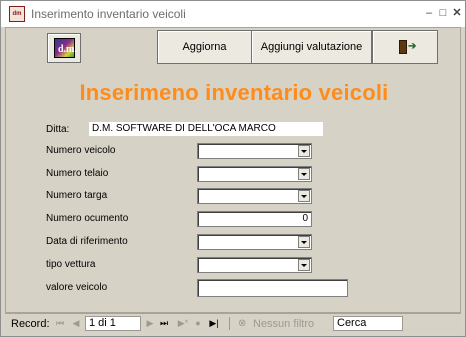 The image size is (466, 337). What do you see at coordinates (150, 323) in the screenshot?
I see `next-record-icon: ▶` at bounding box center [150, 323].